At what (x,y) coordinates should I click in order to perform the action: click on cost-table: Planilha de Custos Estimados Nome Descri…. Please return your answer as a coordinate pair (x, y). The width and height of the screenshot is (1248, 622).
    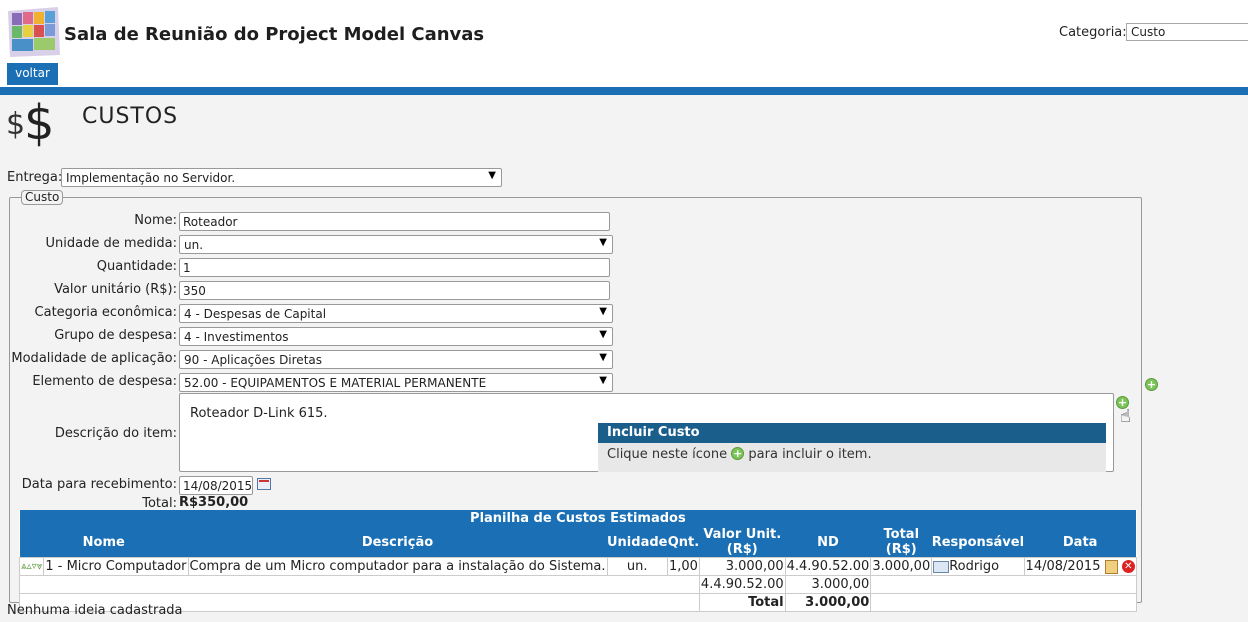
    Looking at the image, I should click on (577, 561).